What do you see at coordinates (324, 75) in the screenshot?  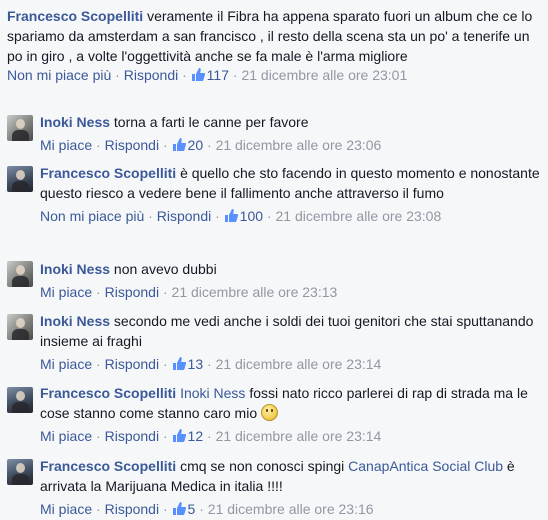 I see `timestamp: 21 dicembre alle ore 23:01` at bounding box center [324, 75].